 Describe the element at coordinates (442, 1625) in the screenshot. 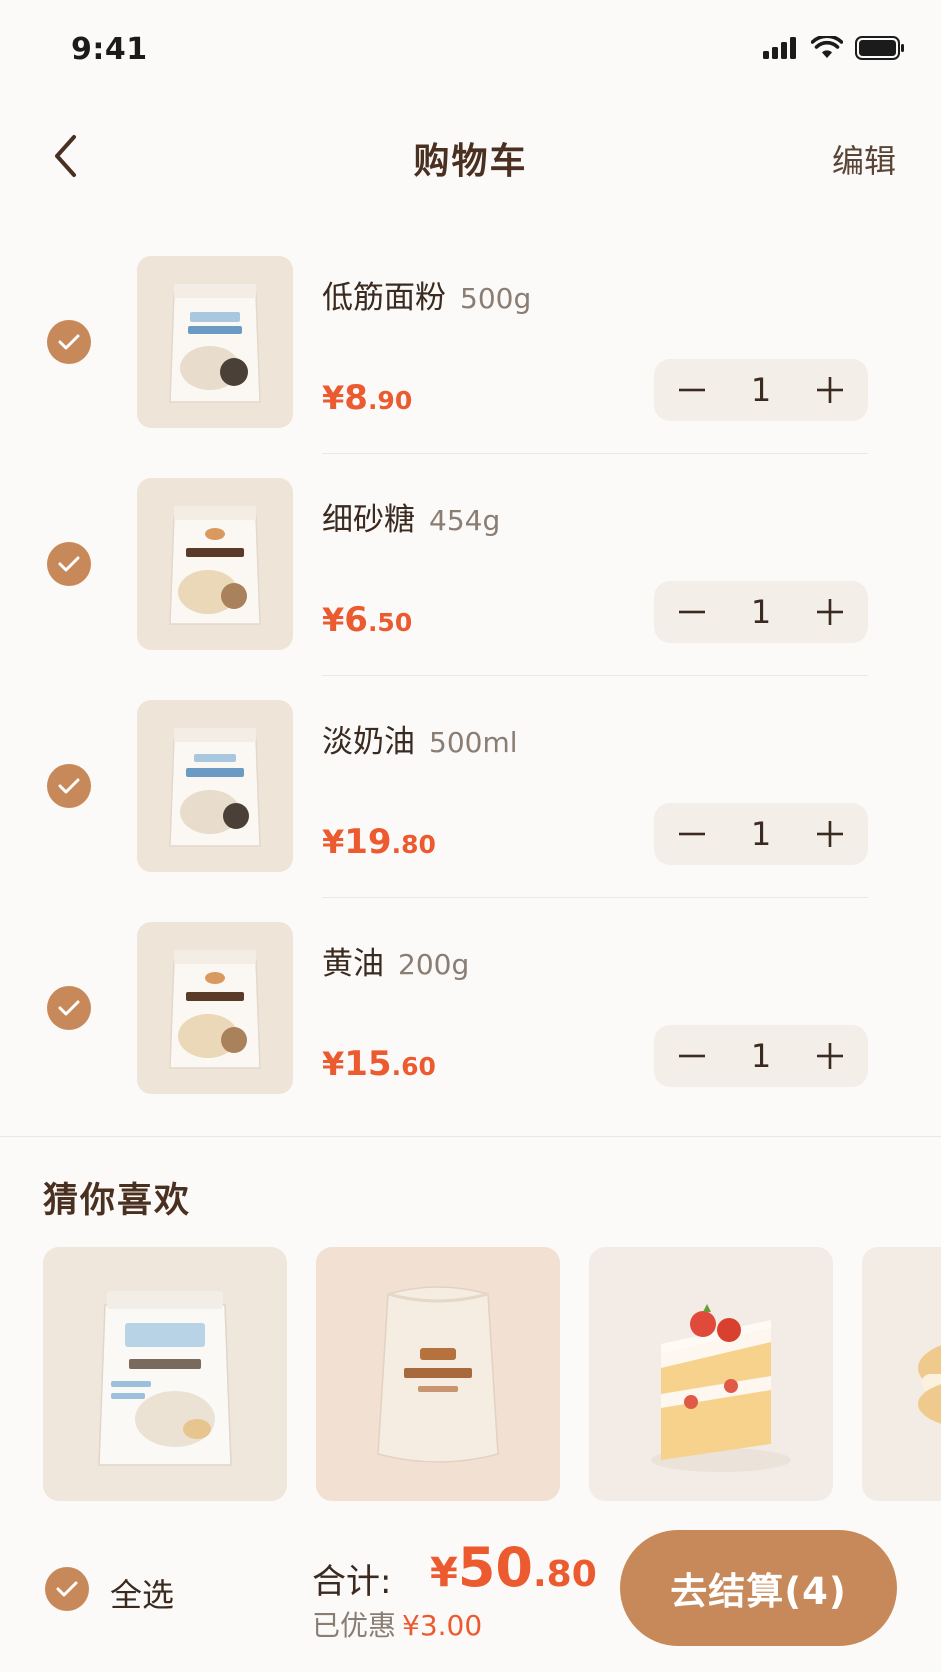

I see `discount-value: ¥3.00` at that location.